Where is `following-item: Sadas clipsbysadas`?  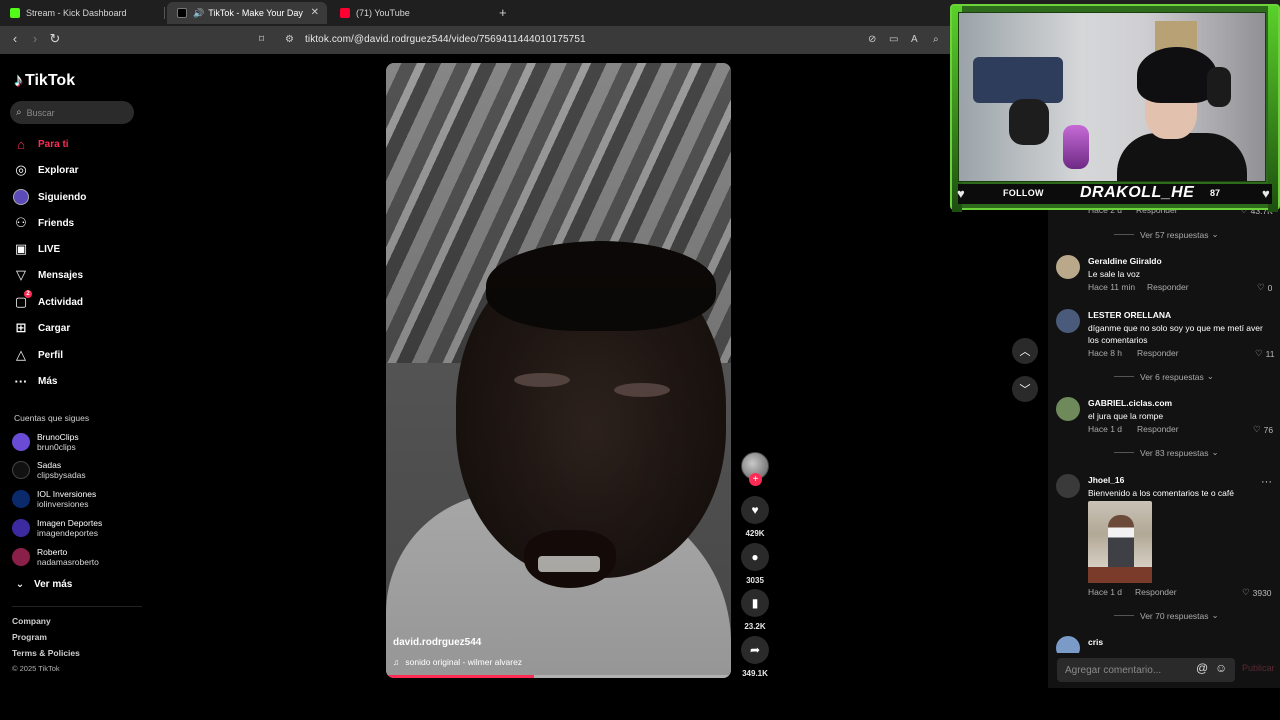
following-item: Sadas clipsbysadas is located at coordinates (49, 470).